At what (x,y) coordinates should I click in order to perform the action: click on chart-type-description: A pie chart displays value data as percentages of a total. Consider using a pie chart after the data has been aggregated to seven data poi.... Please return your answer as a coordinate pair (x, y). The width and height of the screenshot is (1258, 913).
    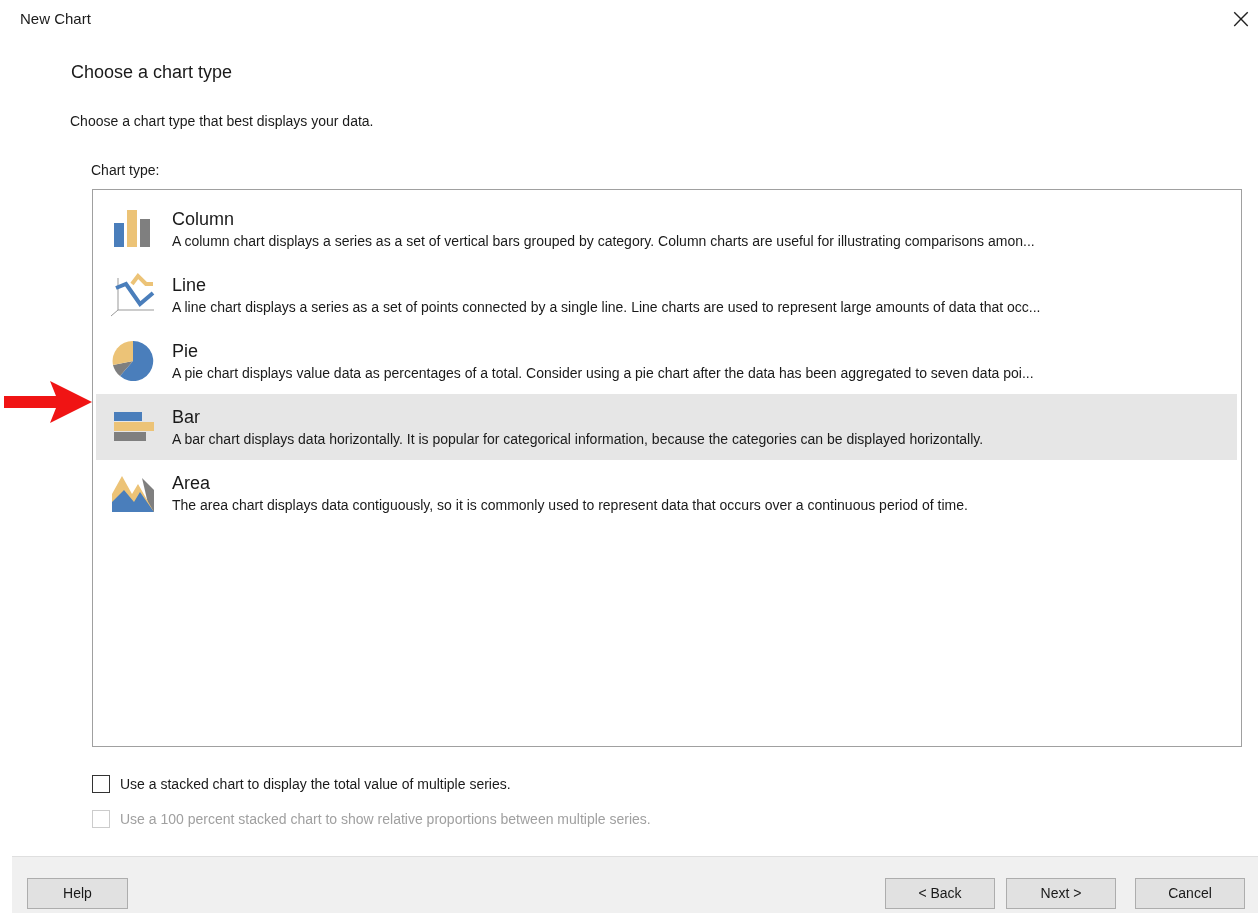
    Looking at the image, I should click on (603, 373).